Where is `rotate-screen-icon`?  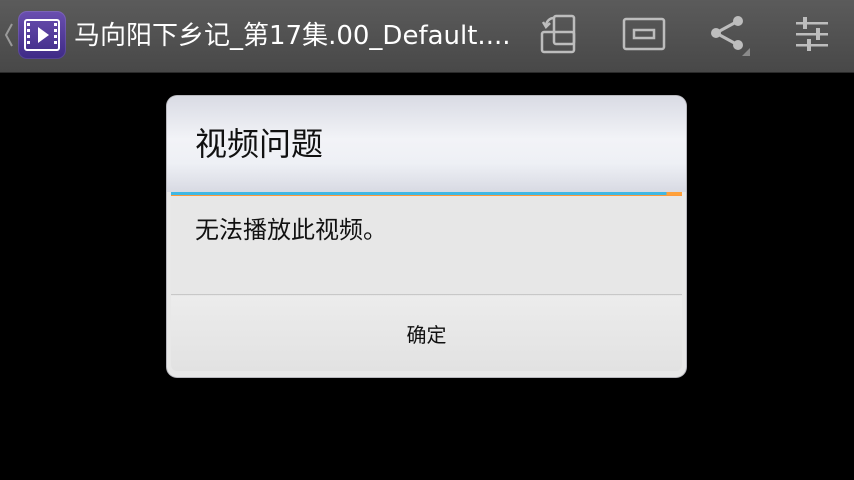 rotate-screen-icon is located at coordinates (560, 36).